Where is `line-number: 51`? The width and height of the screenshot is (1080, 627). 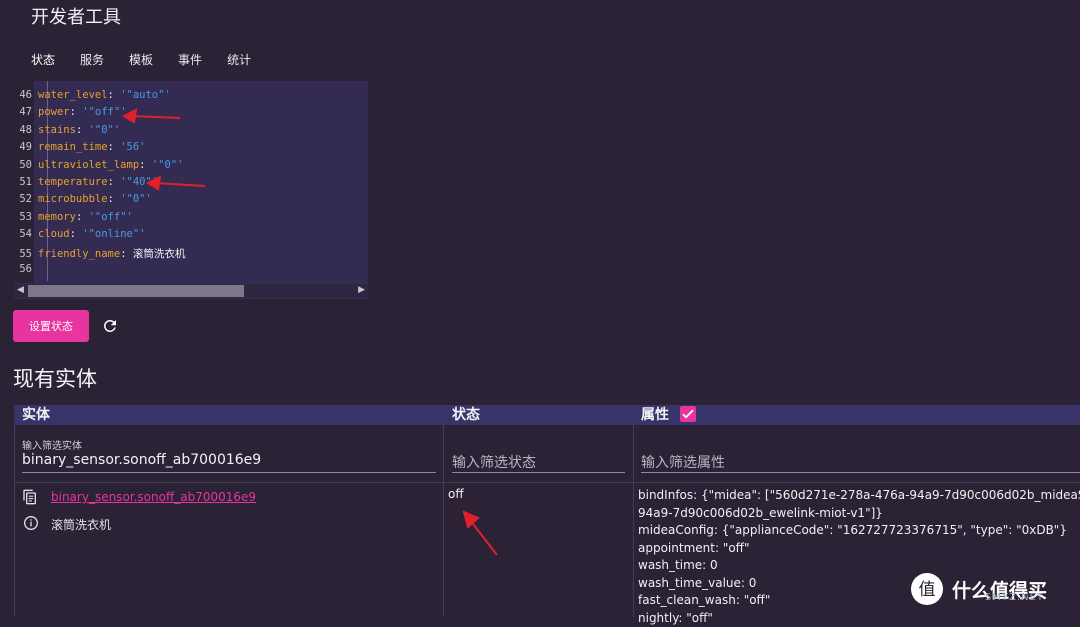 line-number: 51 is located at coordinates (23, 182).